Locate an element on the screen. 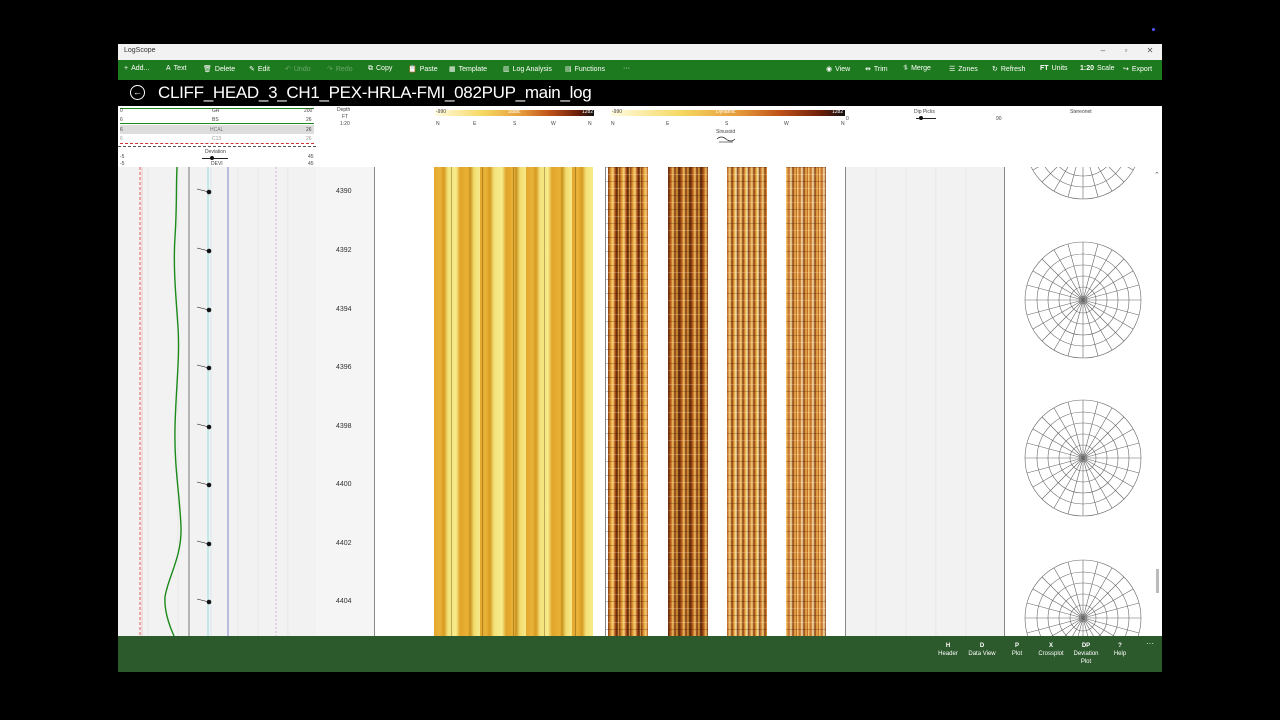 This screenshot has height=720, width=1280. dip-picks-max: 90 is located at coordinates (999, 119).